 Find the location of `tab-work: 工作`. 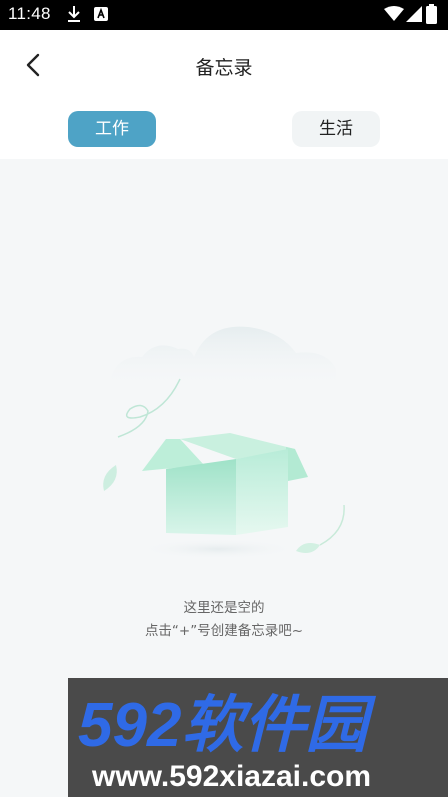

tab-work: 工作 is located at coordinates (112, 129).